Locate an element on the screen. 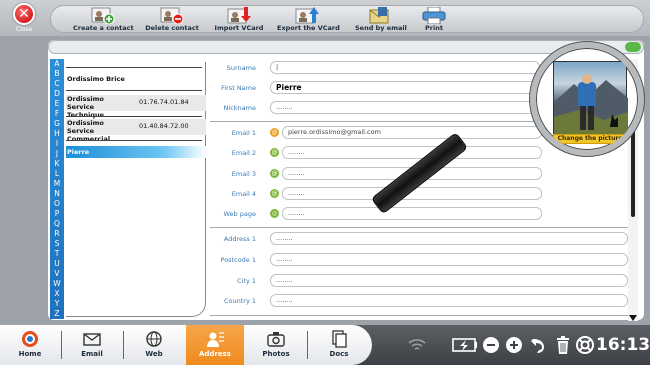 Image resolution: width=650 pixels, height=365 pixels. alpha-letter: A is located at coordinates (57, 64).